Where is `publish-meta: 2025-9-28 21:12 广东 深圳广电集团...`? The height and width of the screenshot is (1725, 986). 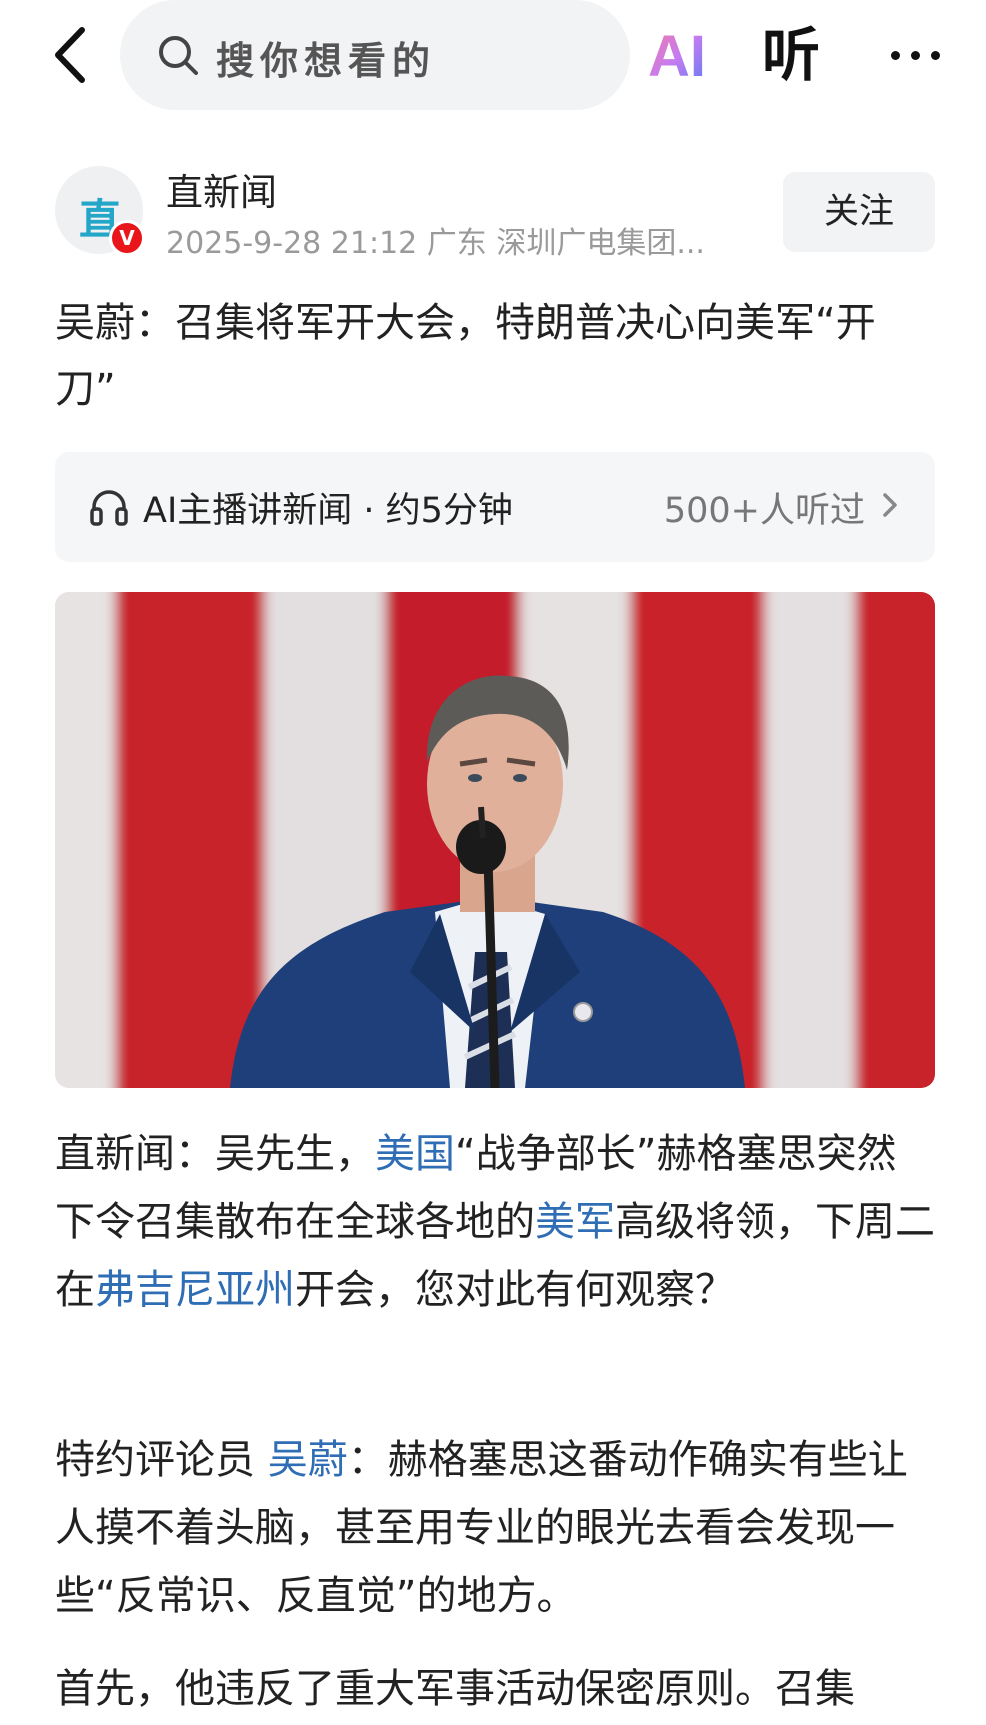 publish-meta: 2025-9-28 21:12 广东 深圳广电集团... is located at coordinates (435, 243).